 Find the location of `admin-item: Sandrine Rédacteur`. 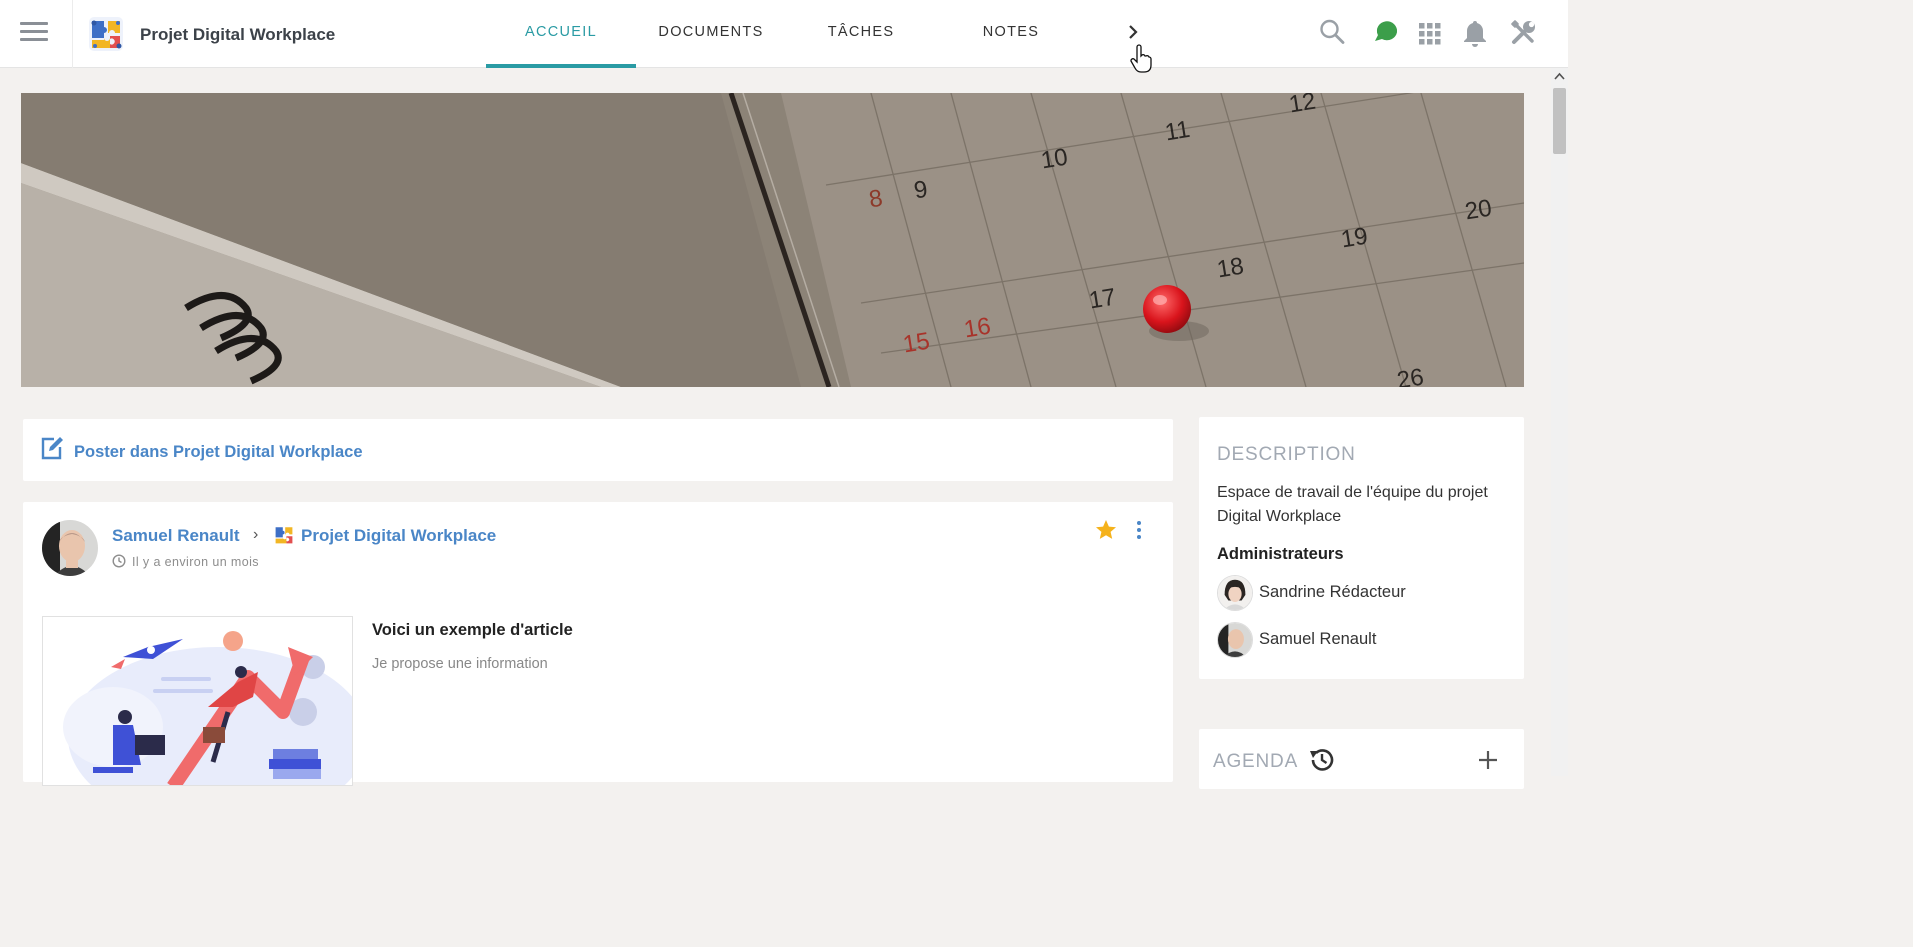

admin-item: Sandrine Rédacteur is located at coordinates (1362, 593).